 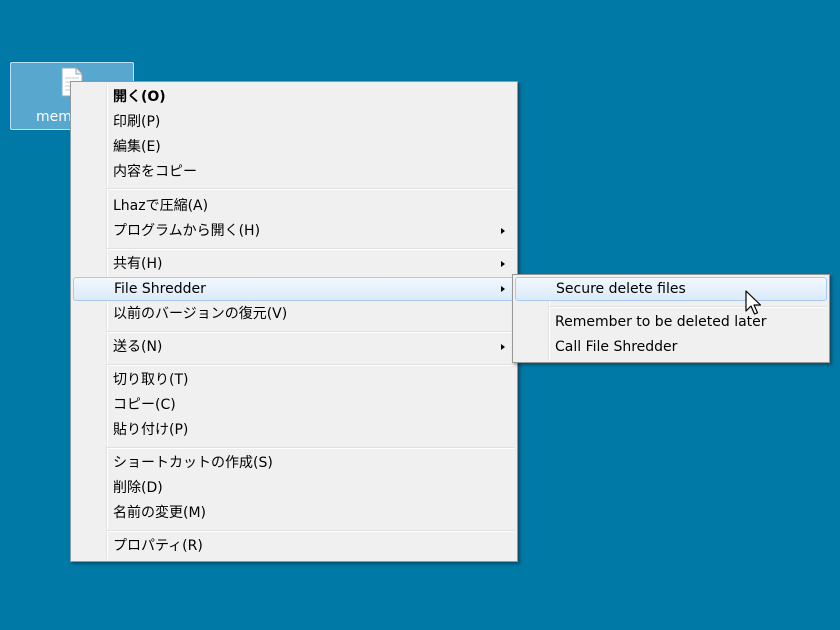 What do you see at coordinates (155, 172) in the screenshot?
I see `menu-item-label: 内容をコピー` at bounding box center [155, 172].